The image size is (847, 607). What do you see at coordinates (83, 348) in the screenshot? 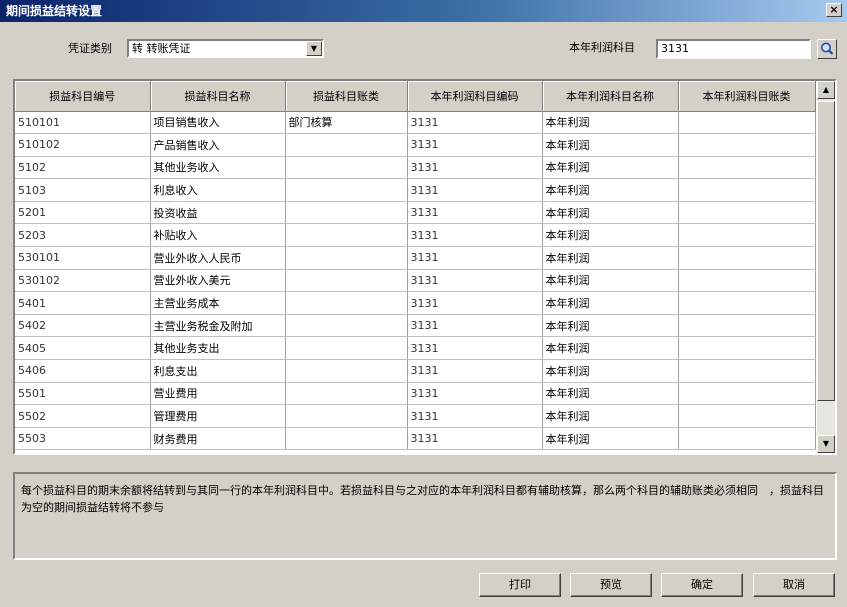
I see `table-cell: 5405` at bounding box center [83, 348].